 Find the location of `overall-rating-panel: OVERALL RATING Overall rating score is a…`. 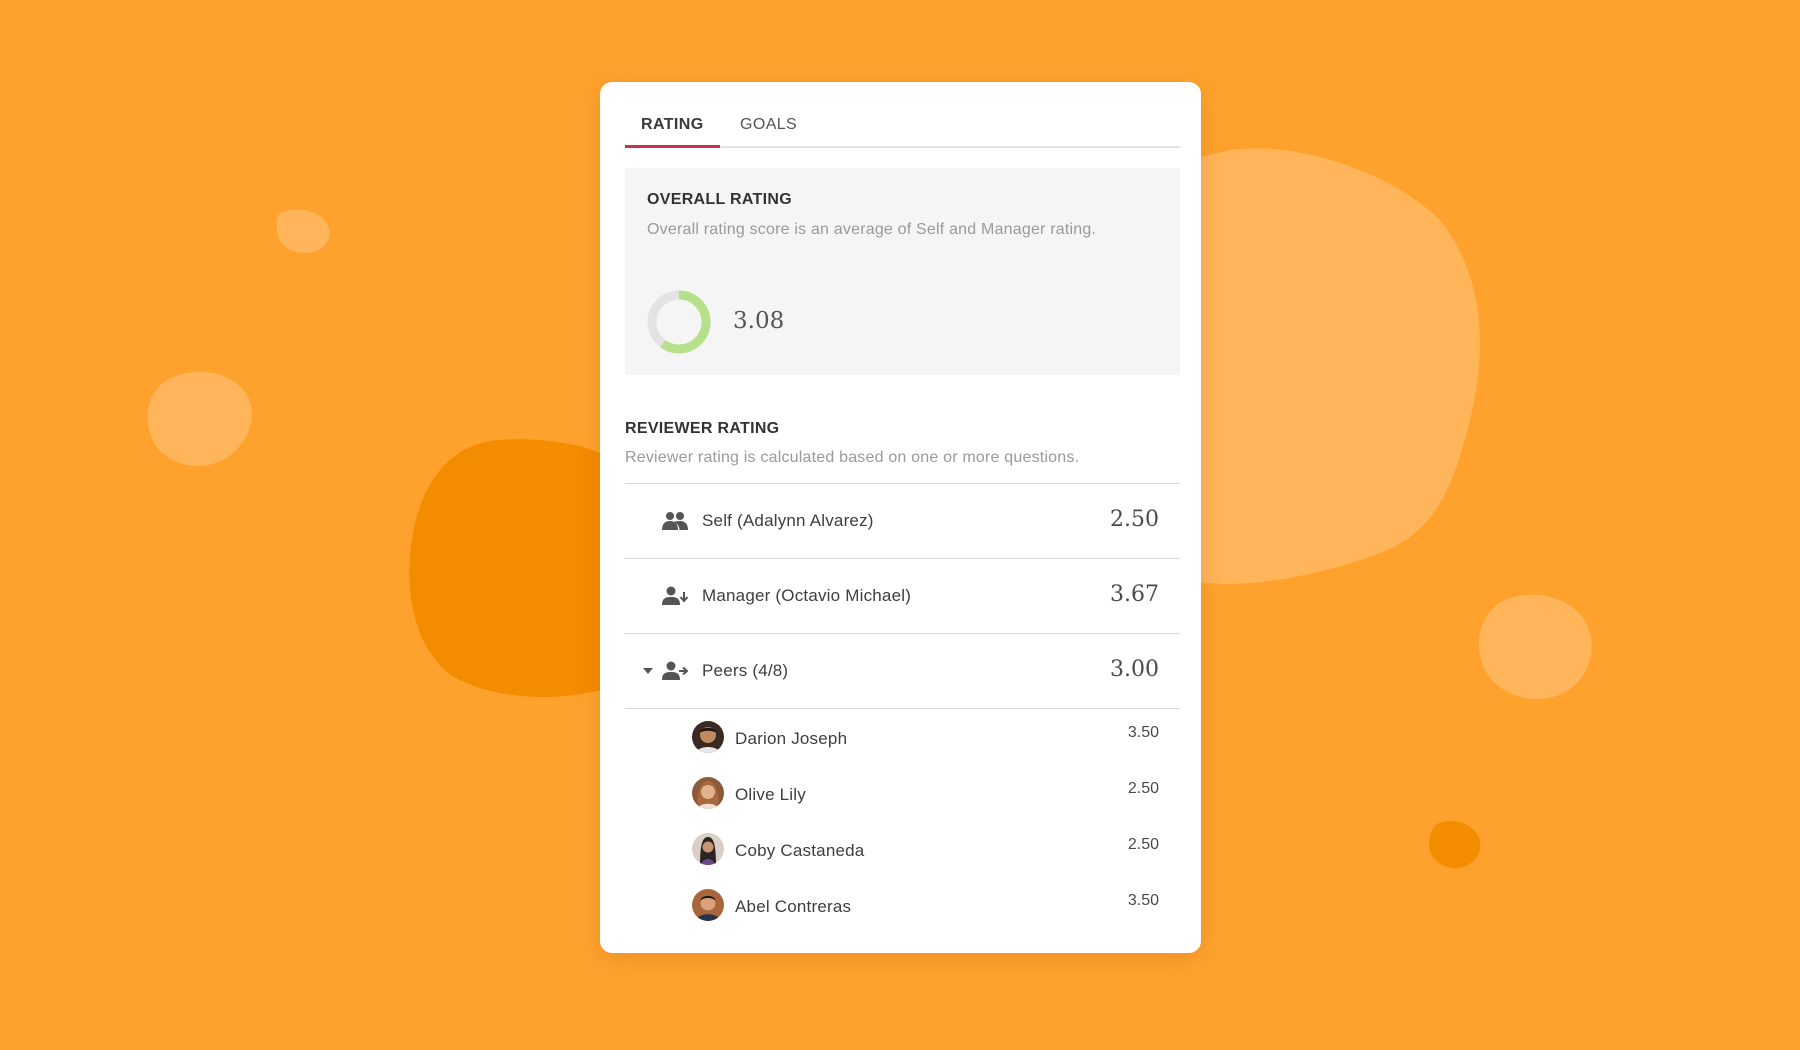

overall-rating-panel: OVERALL RATING Overall rating score is a… is located at coordinates (902, 271).